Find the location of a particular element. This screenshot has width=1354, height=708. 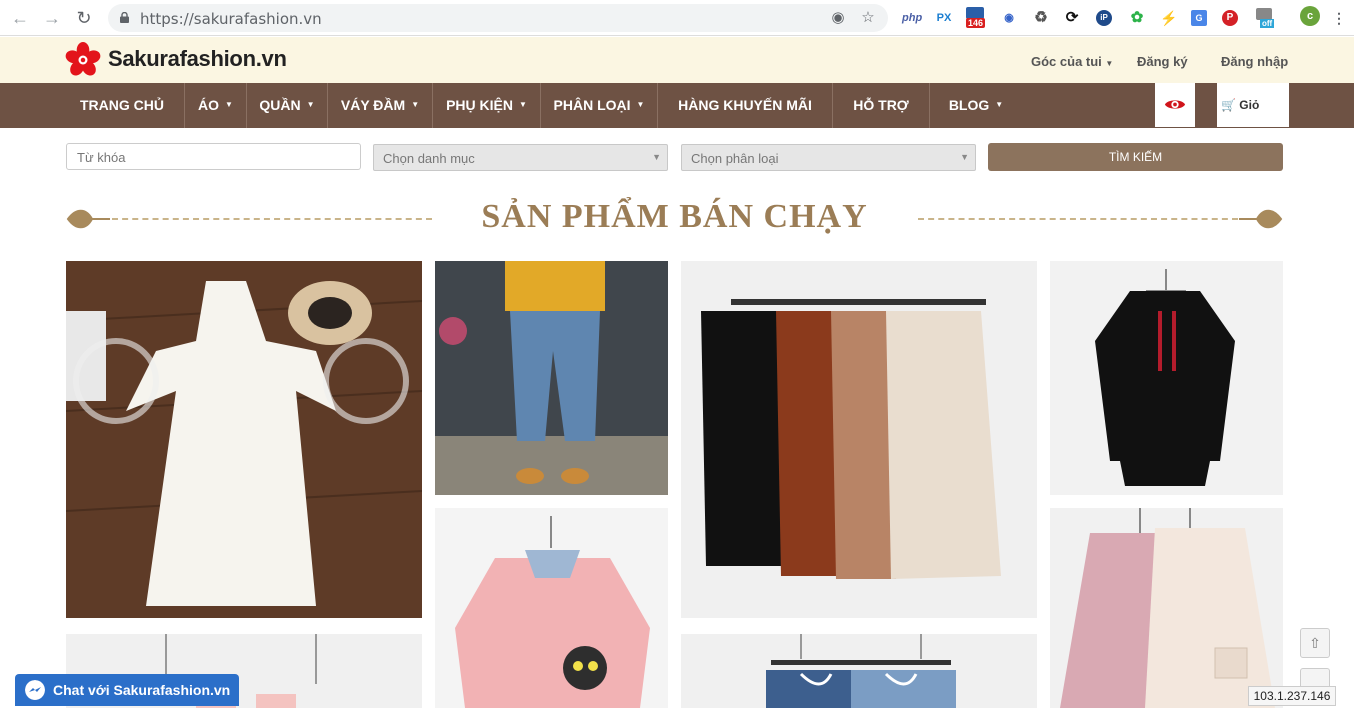

reload-icon: ↻ is located at coordinates (84, 18).